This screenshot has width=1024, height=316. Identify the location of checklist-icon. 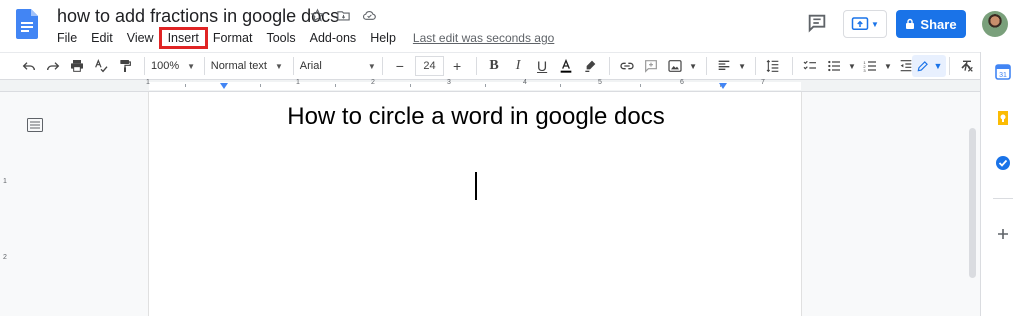
(810, 66).